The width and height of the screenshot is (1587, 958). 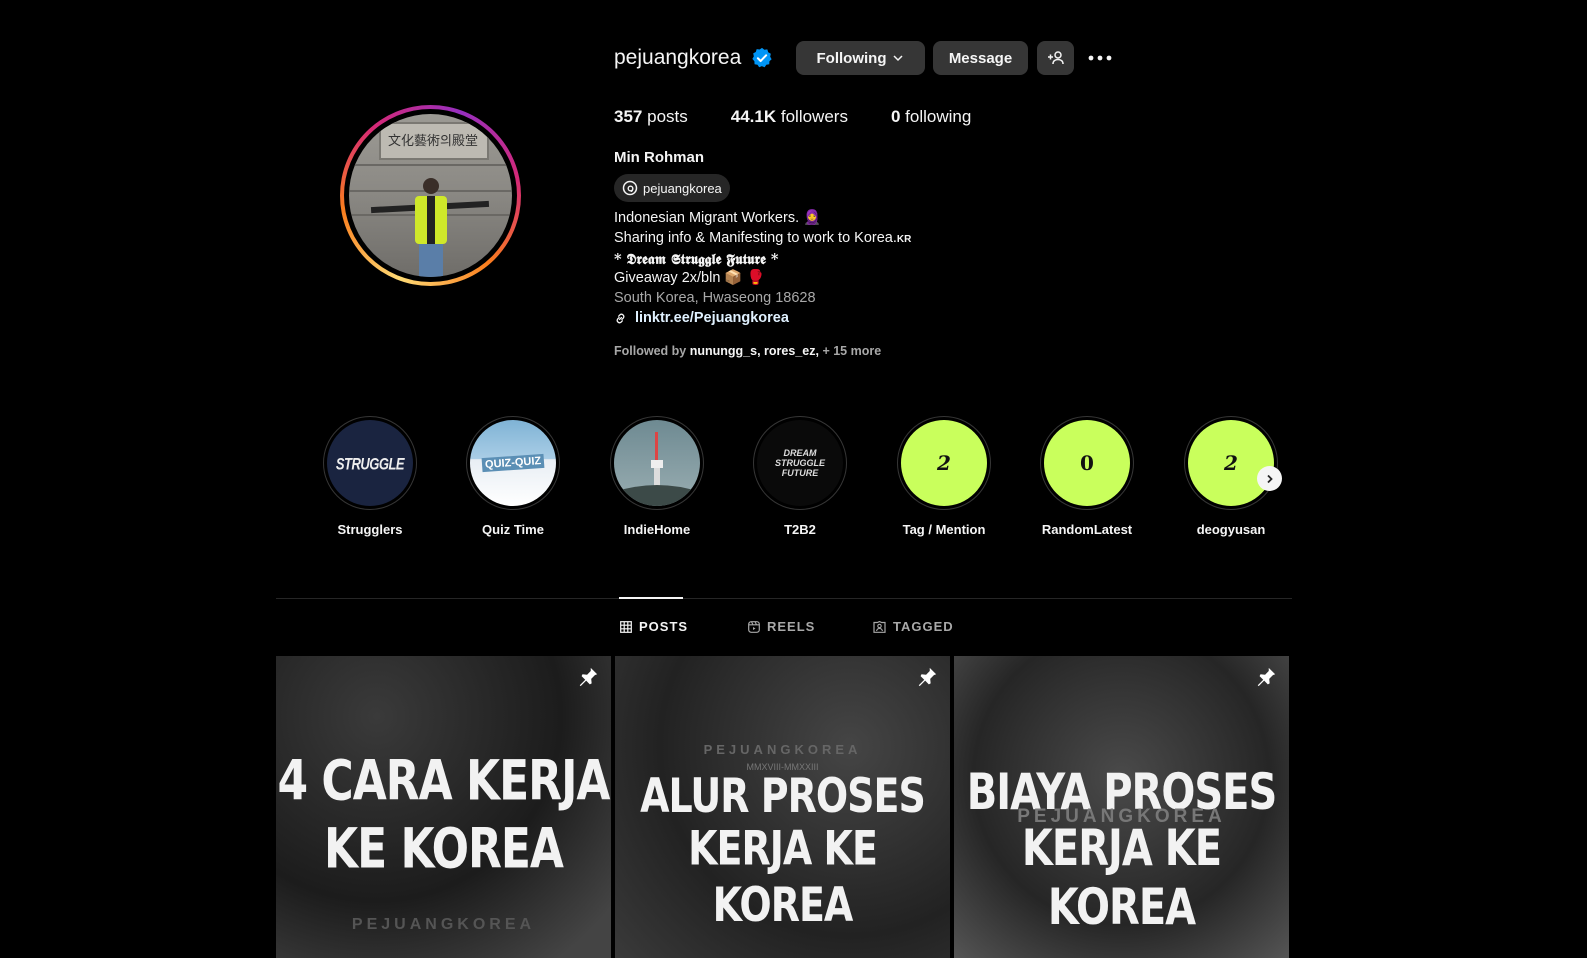 I want to click on active-tab-indicator, so click(x=651, y=598).